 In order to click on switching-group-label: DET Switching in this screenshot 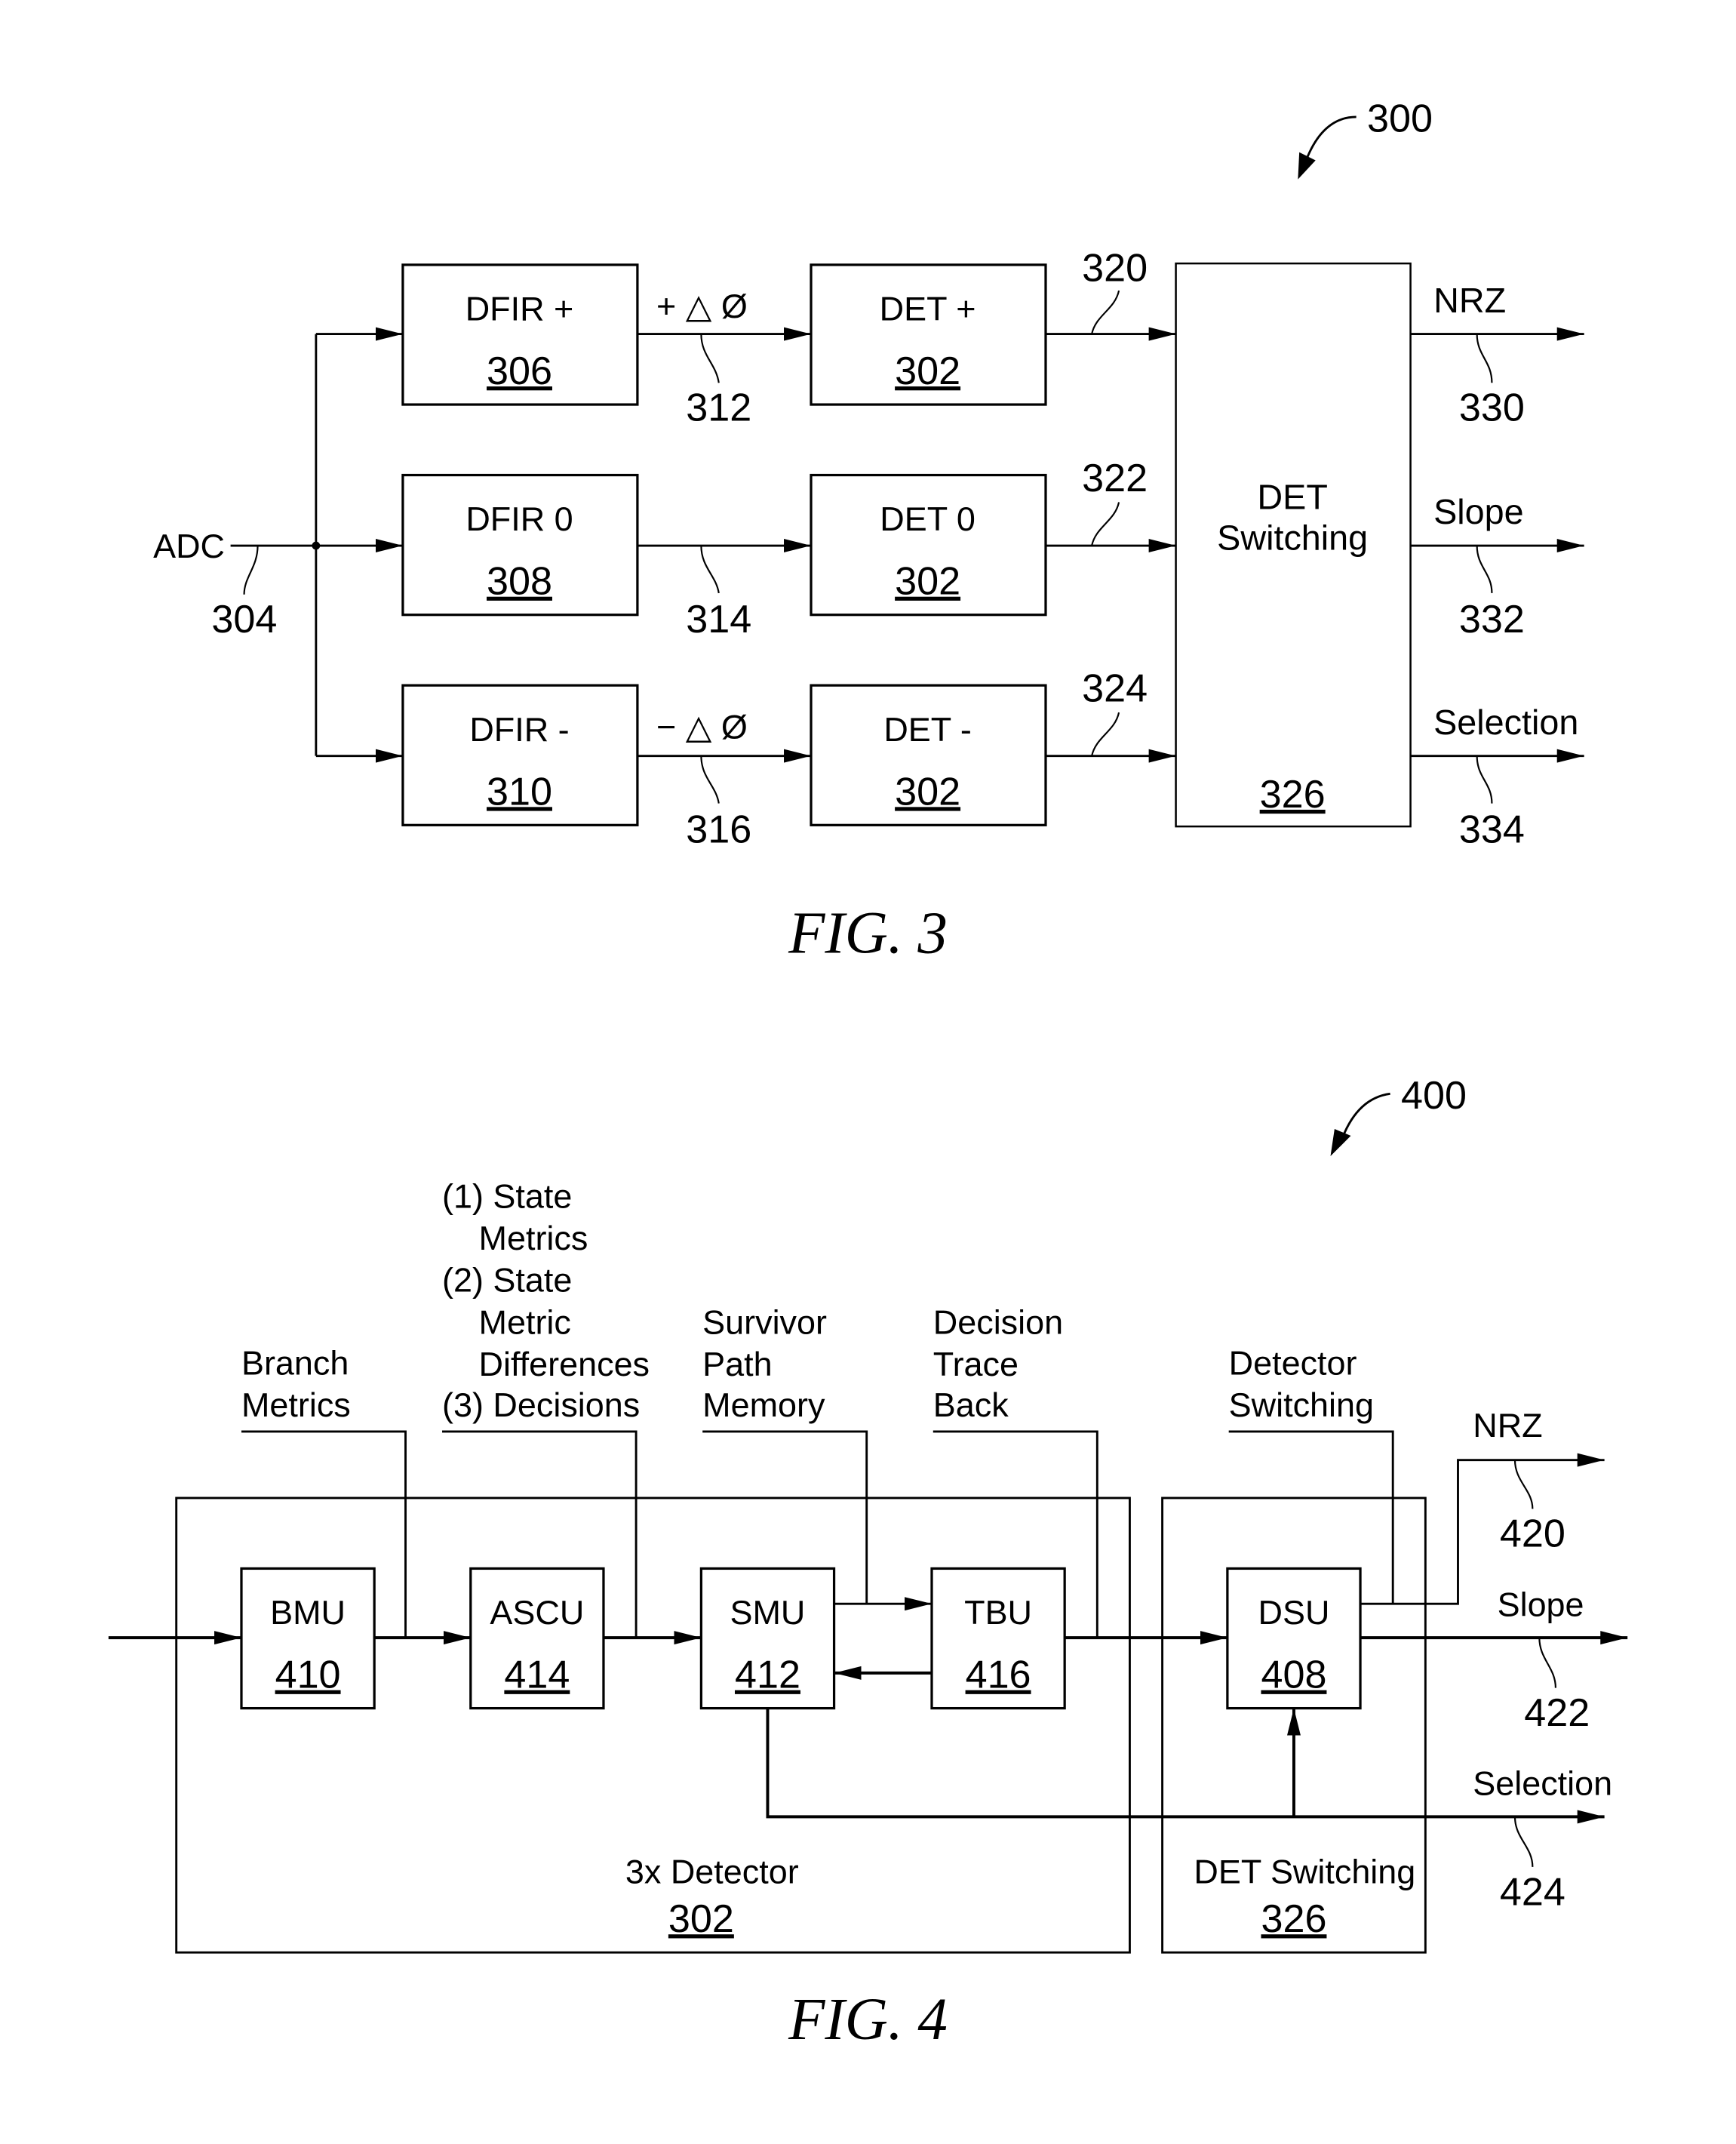, I will do `click(1304, 1871)`.